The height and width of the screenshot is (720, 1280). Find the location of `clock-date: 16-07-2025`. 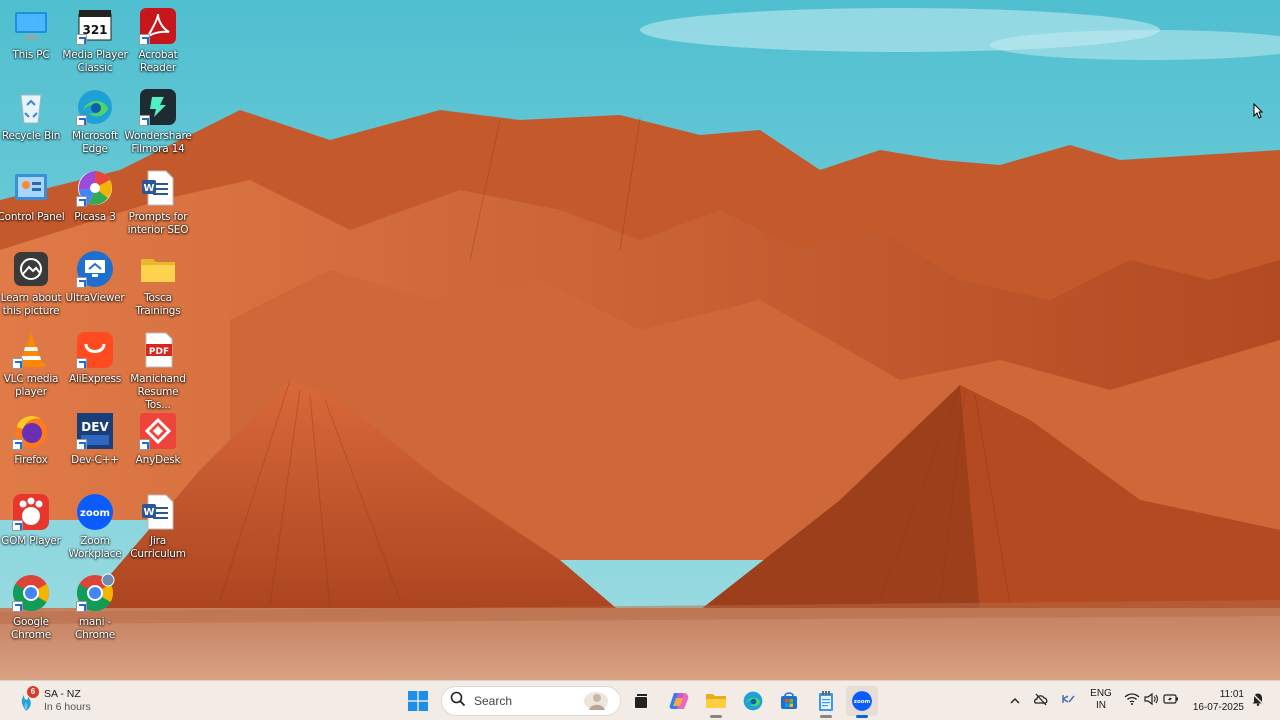

clock-date: 16-07-2025 is located at coordinates (1218, 707).